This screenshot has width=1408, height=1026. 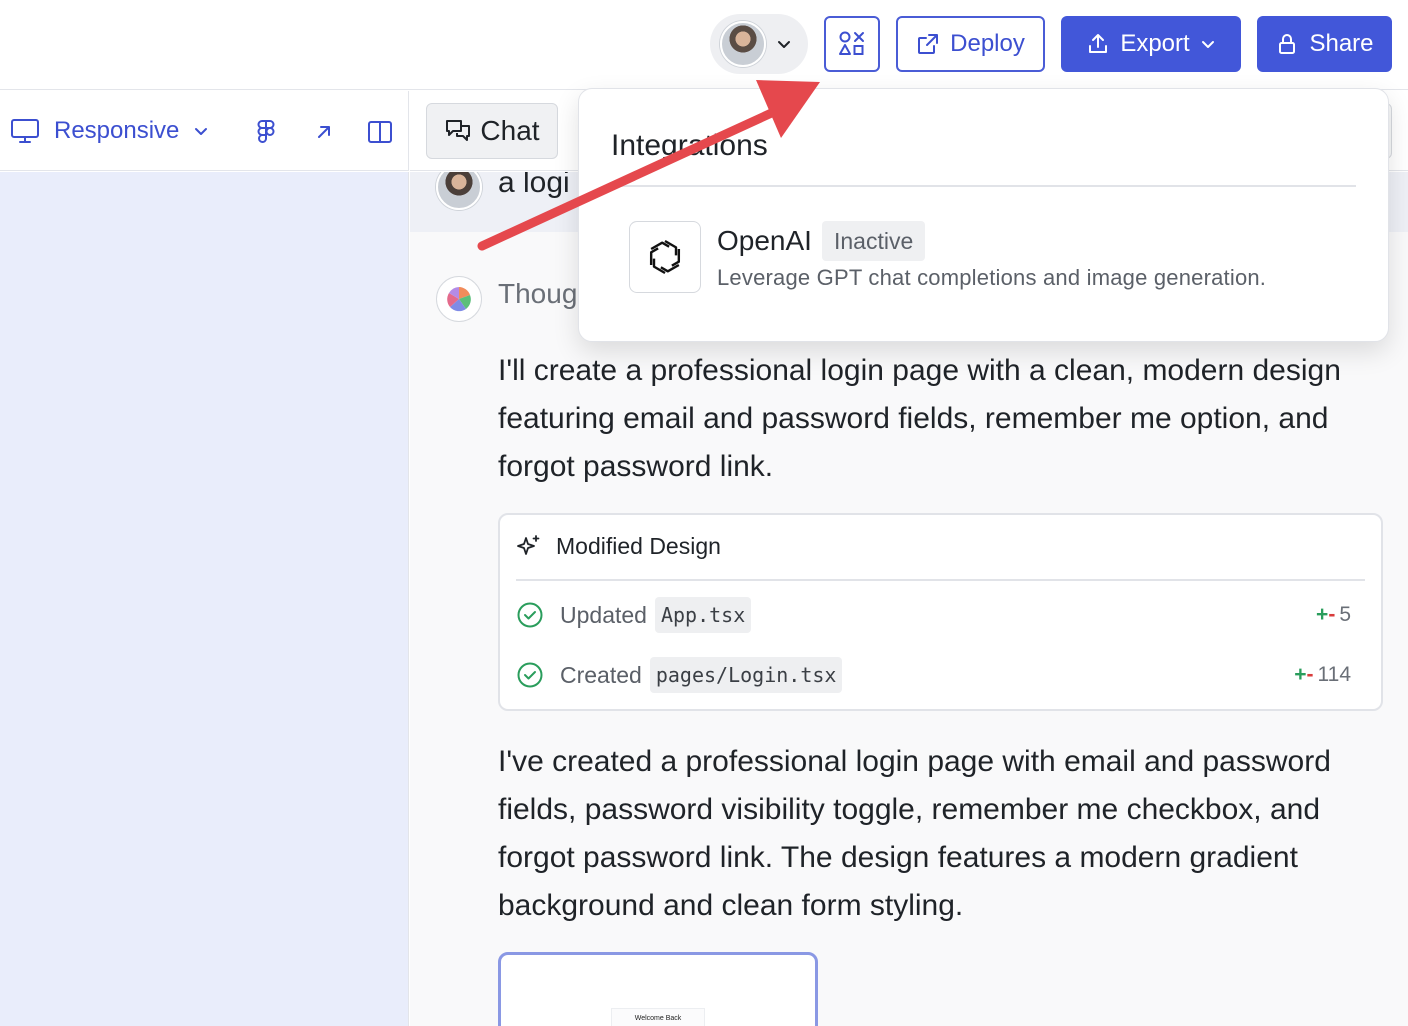 I want to click on diff-stat: +- 5, so click(x=1333, y=615).